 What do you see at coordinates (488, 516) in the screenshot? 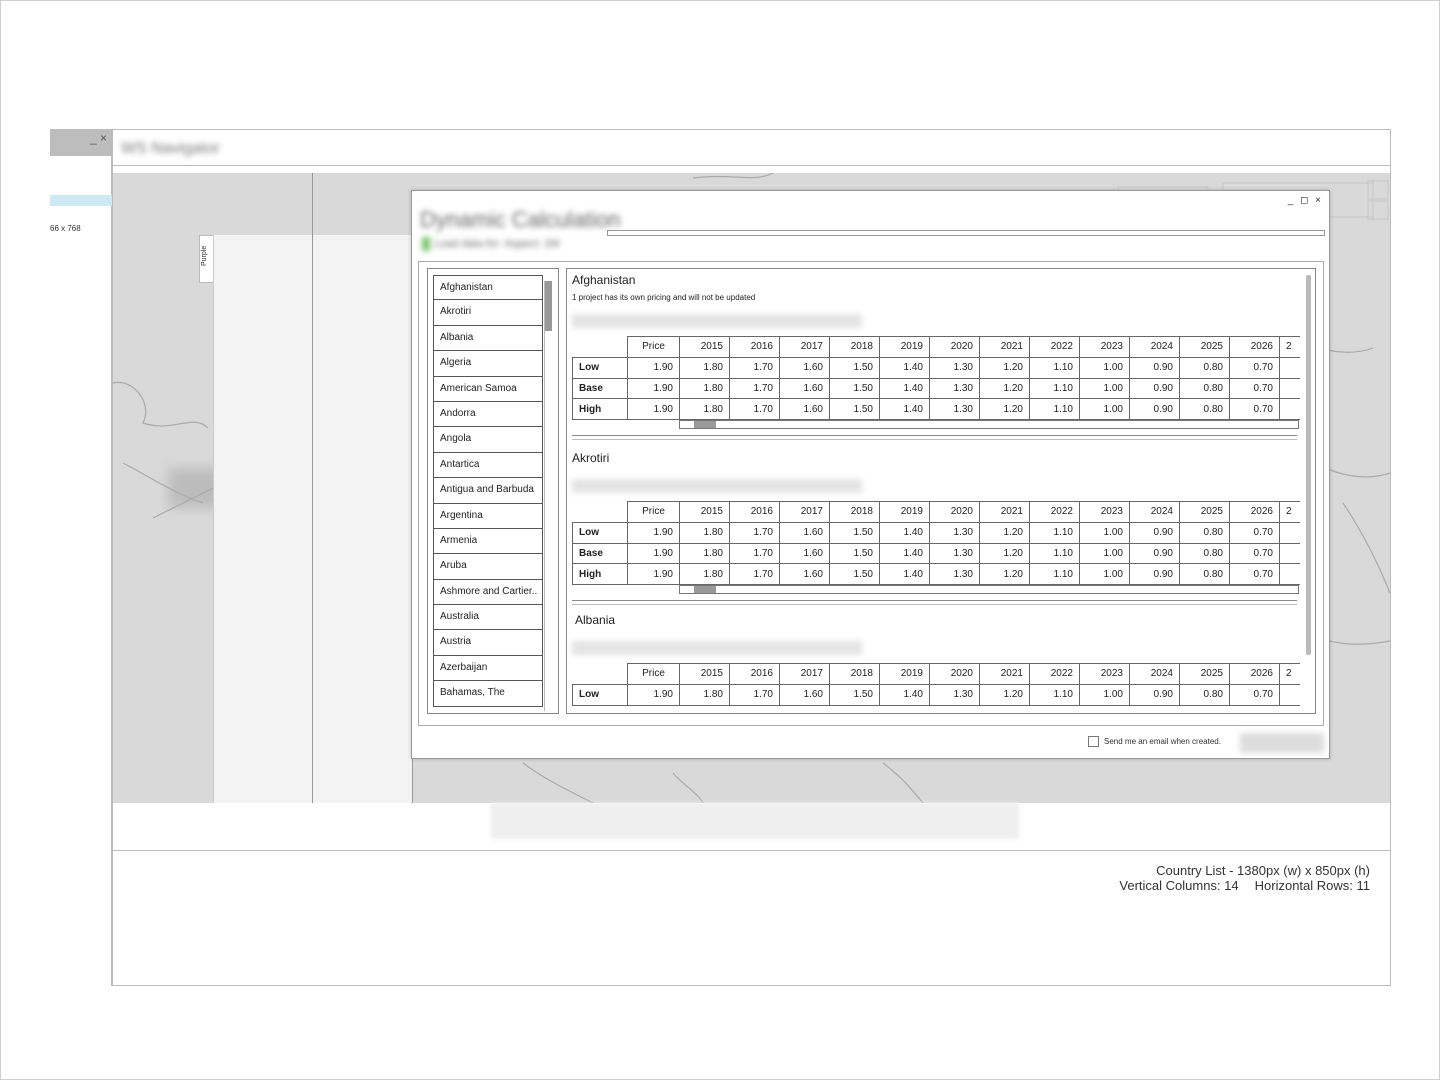
I see `country-list-item: Argentina` at bounding box center [488, 516].